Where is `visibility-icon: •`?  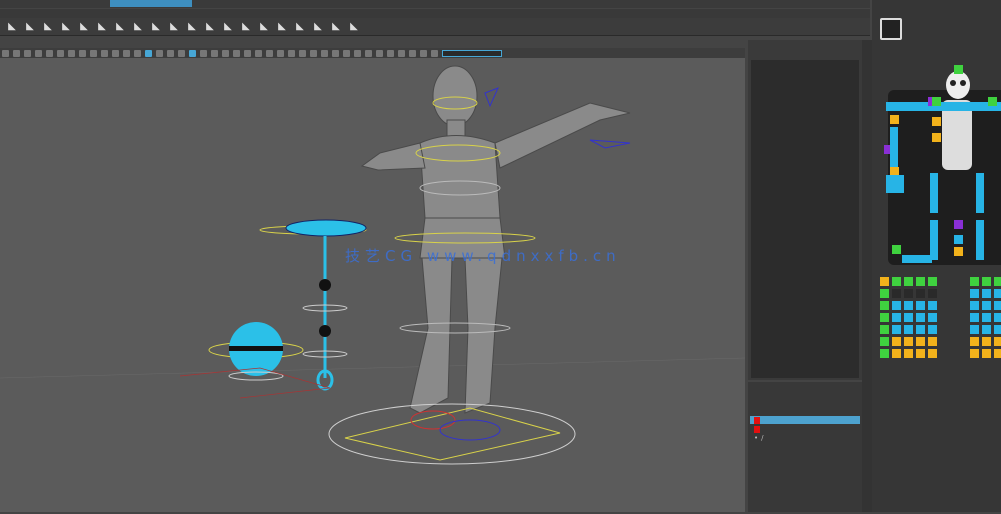
visibility-icon: • is located at coordinates (756, 438).